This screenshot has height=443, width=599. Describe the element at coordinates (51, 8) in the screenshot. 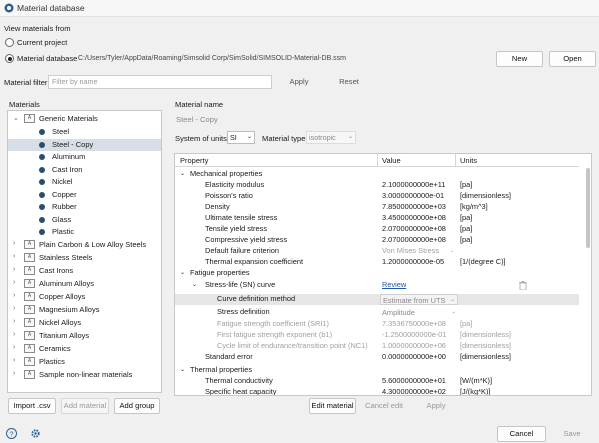

I see `window-title: Material database` at that location.